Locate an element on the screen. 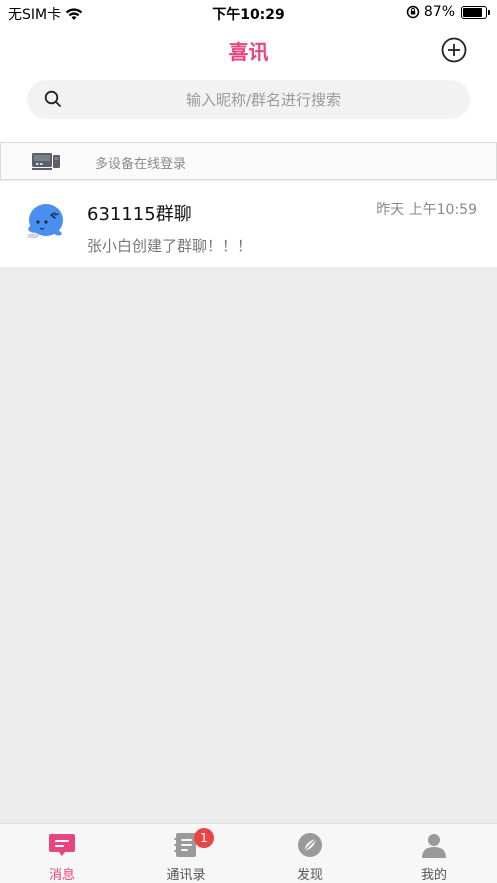 The height and width of the screenshot is (883, 497). battery-icon is located at coordinates (475, 12).